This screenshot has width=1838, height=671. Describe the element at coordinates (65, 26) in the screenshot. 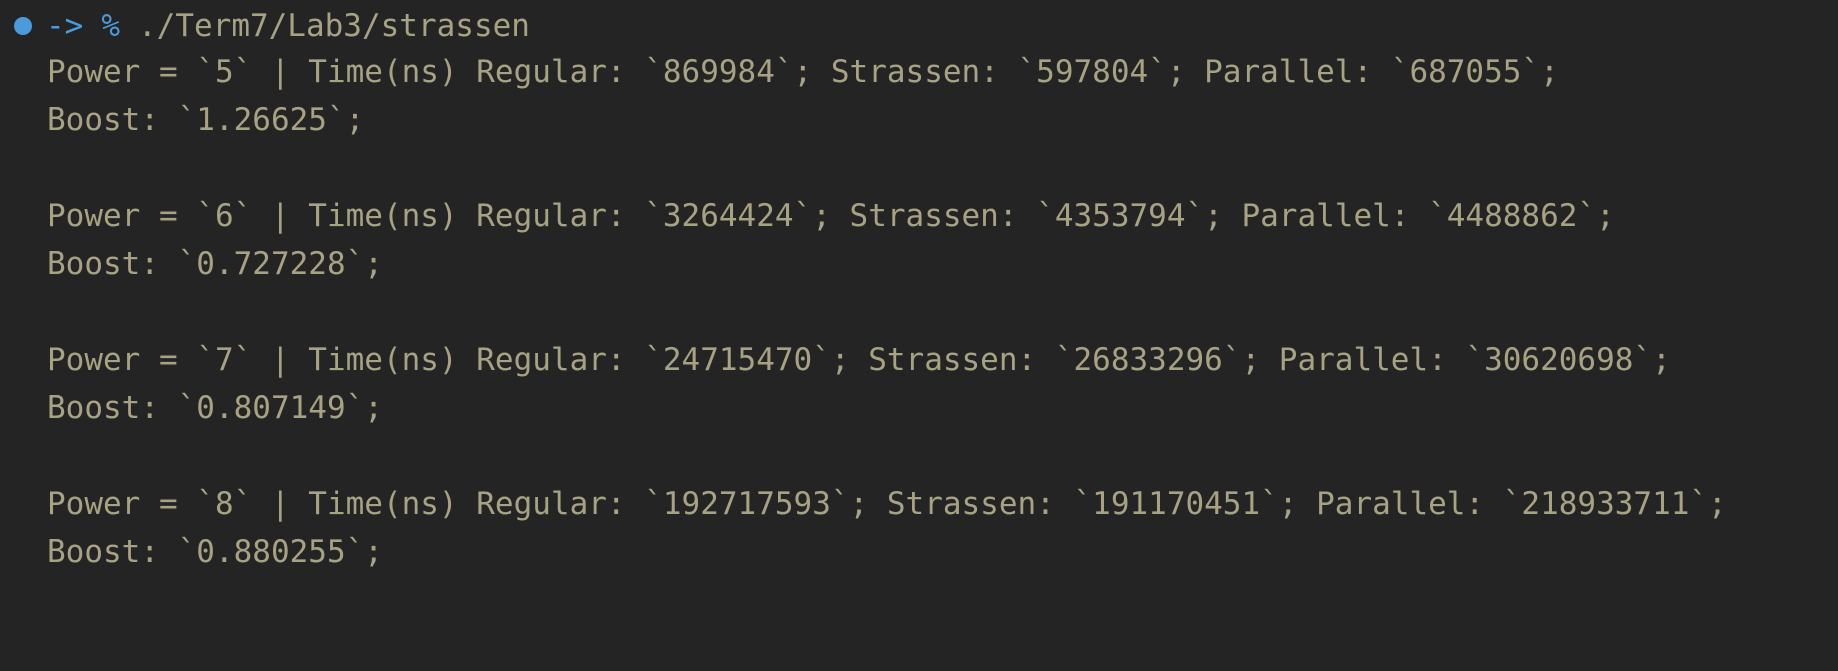

I see `prompt-arrow: ->` at that location.